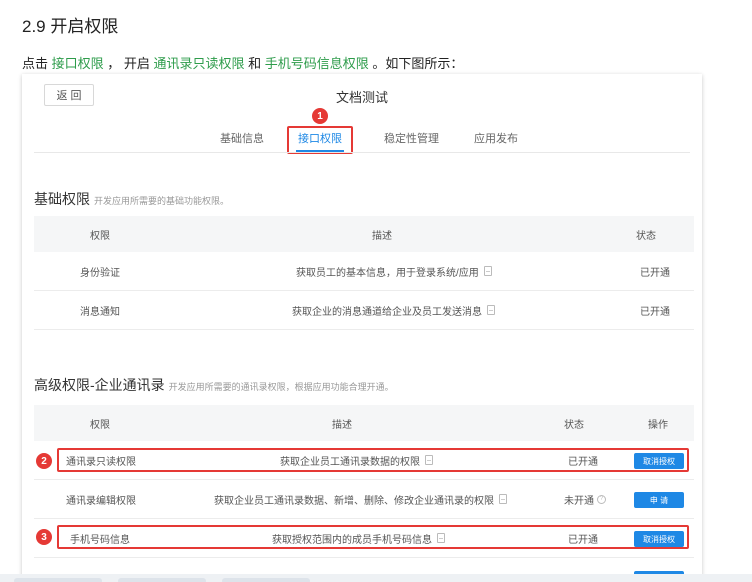 This screenshot has height=582, width=752. Describe the element at coordinates (579, 501) in the screenshot. I see `permission-status-text: 未开通` at that location.